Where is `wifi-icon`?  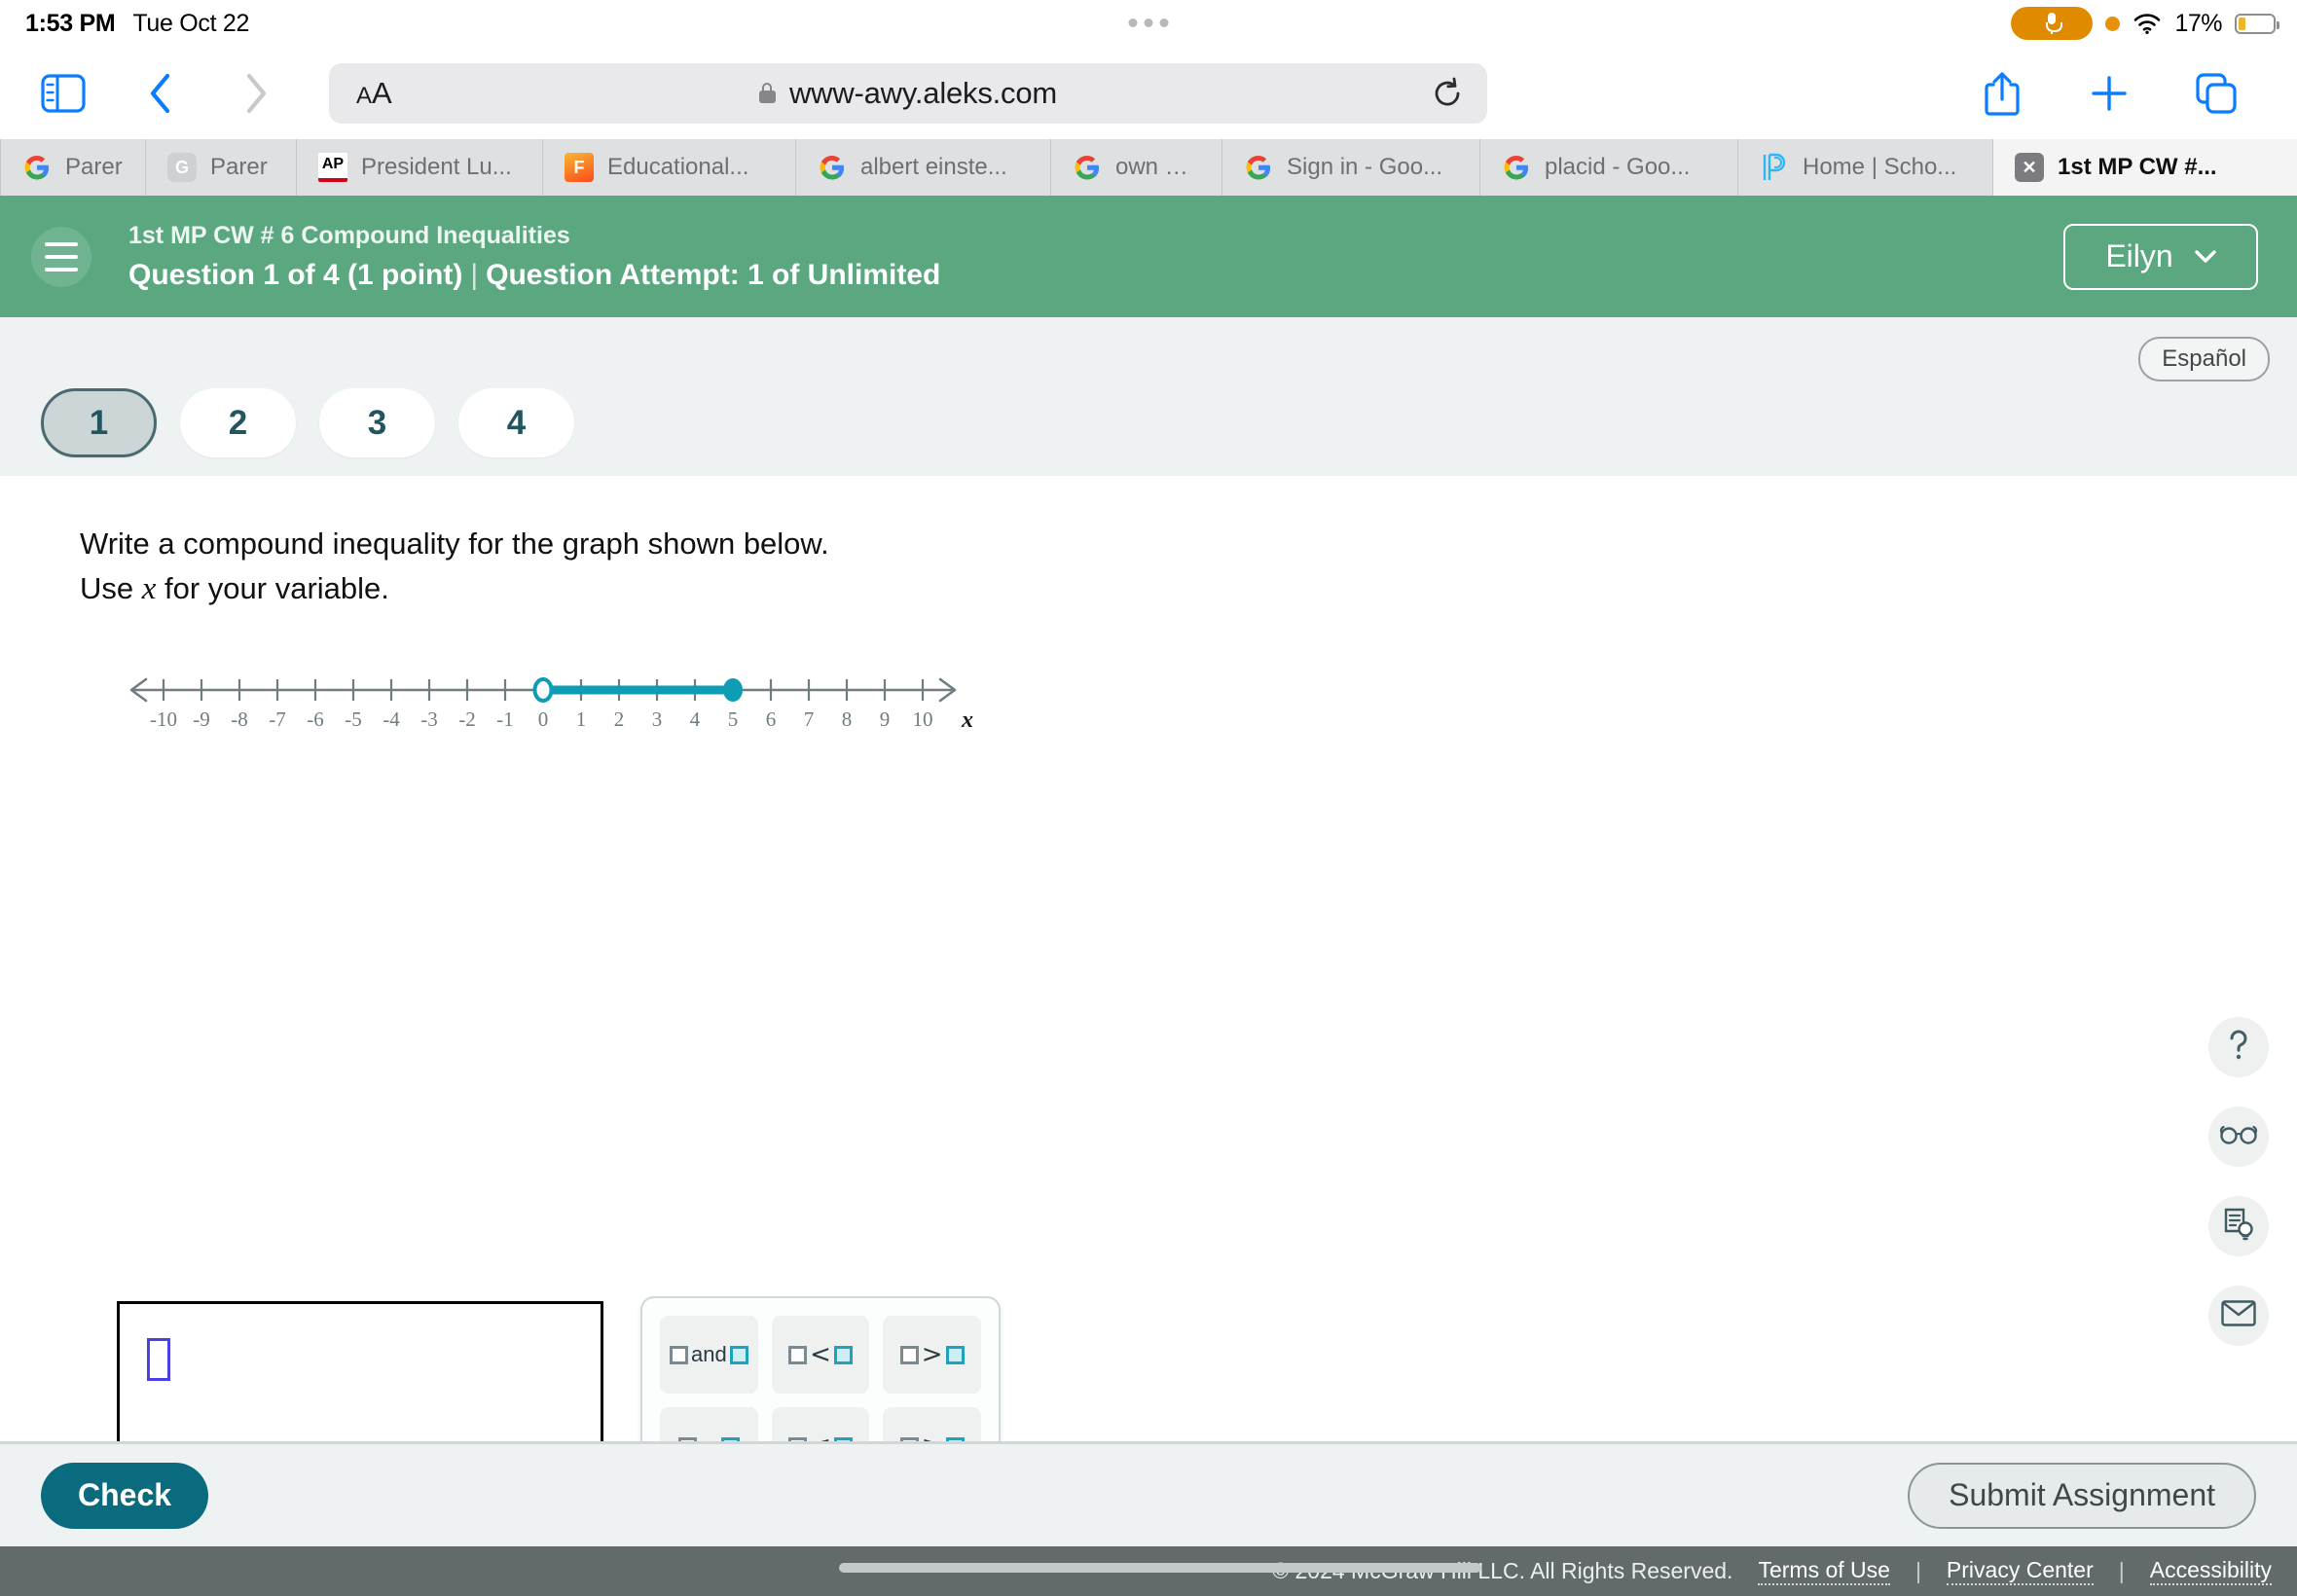
wifi-icon is located at coordinates (2147, 23).